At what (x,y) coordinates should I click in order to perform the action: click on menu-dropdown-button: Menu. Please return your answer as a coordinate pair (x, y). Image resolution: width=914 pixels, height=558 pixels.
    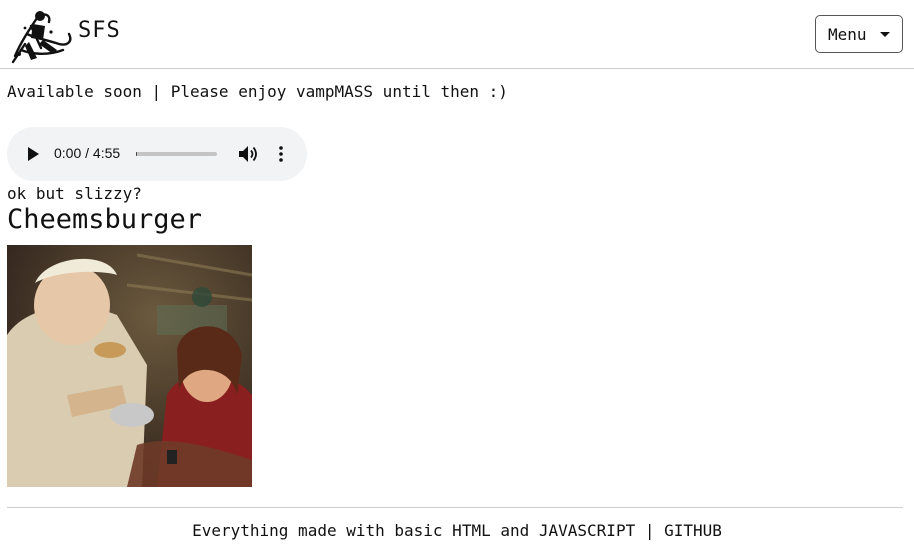
    Looking at the image, I should click on (859, 34).